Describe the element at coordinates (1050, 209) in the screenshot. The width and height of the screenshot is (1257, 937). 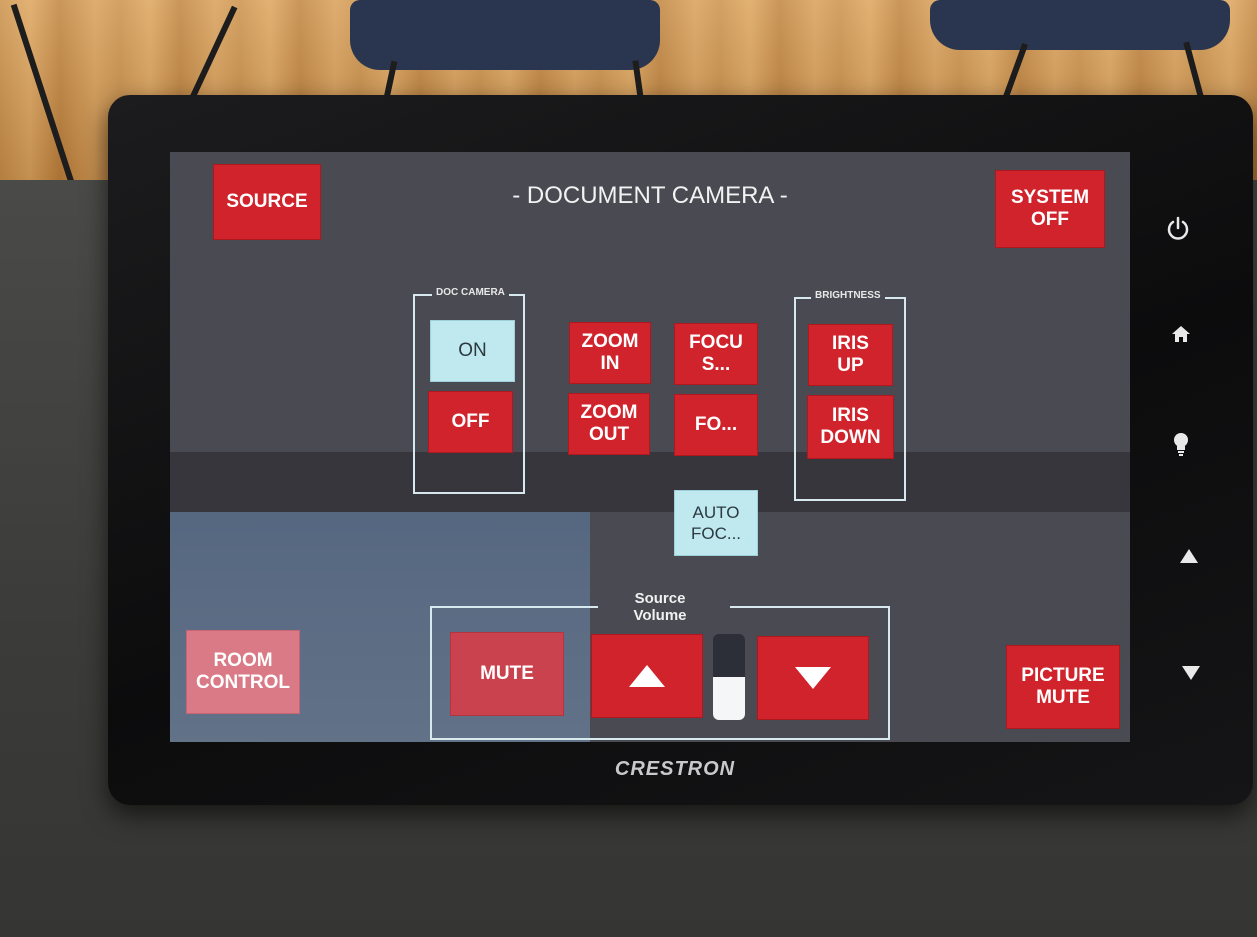
I see `system-off-button: SYSTEM OFF` at that location.